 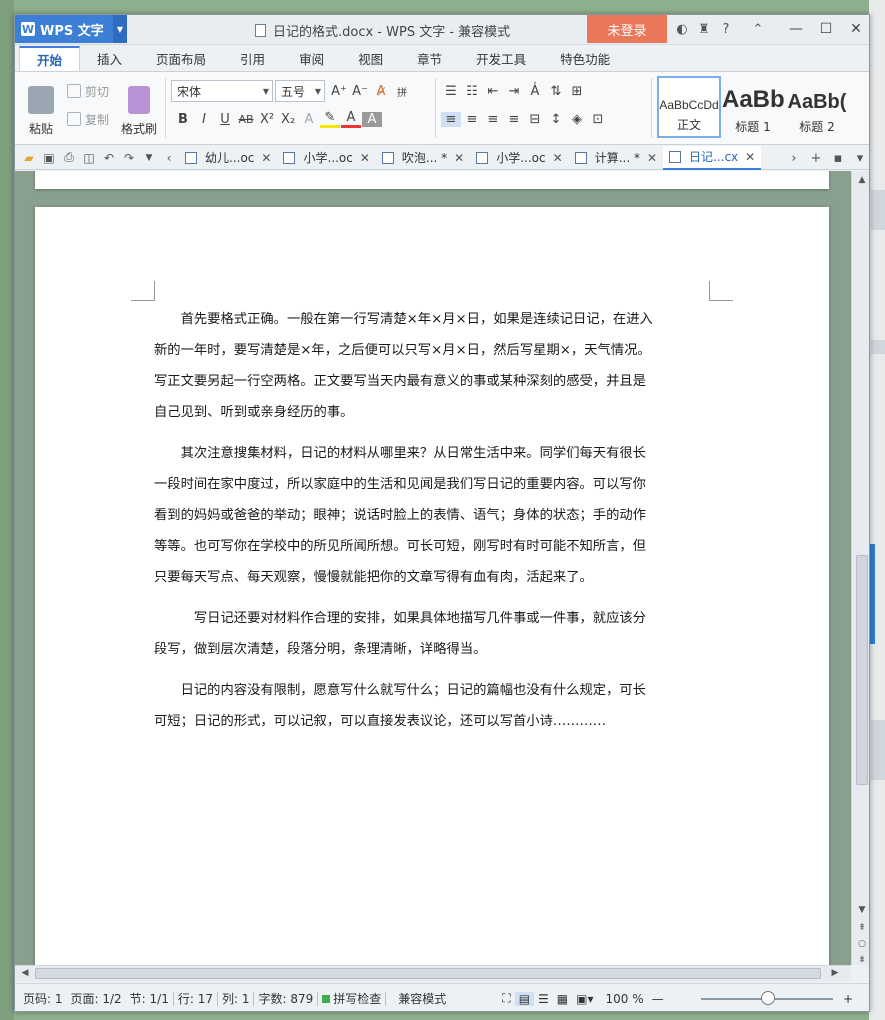 I want to click on wps-menu-button: W WPS 文字 ▼, so click(x=71, y=29).